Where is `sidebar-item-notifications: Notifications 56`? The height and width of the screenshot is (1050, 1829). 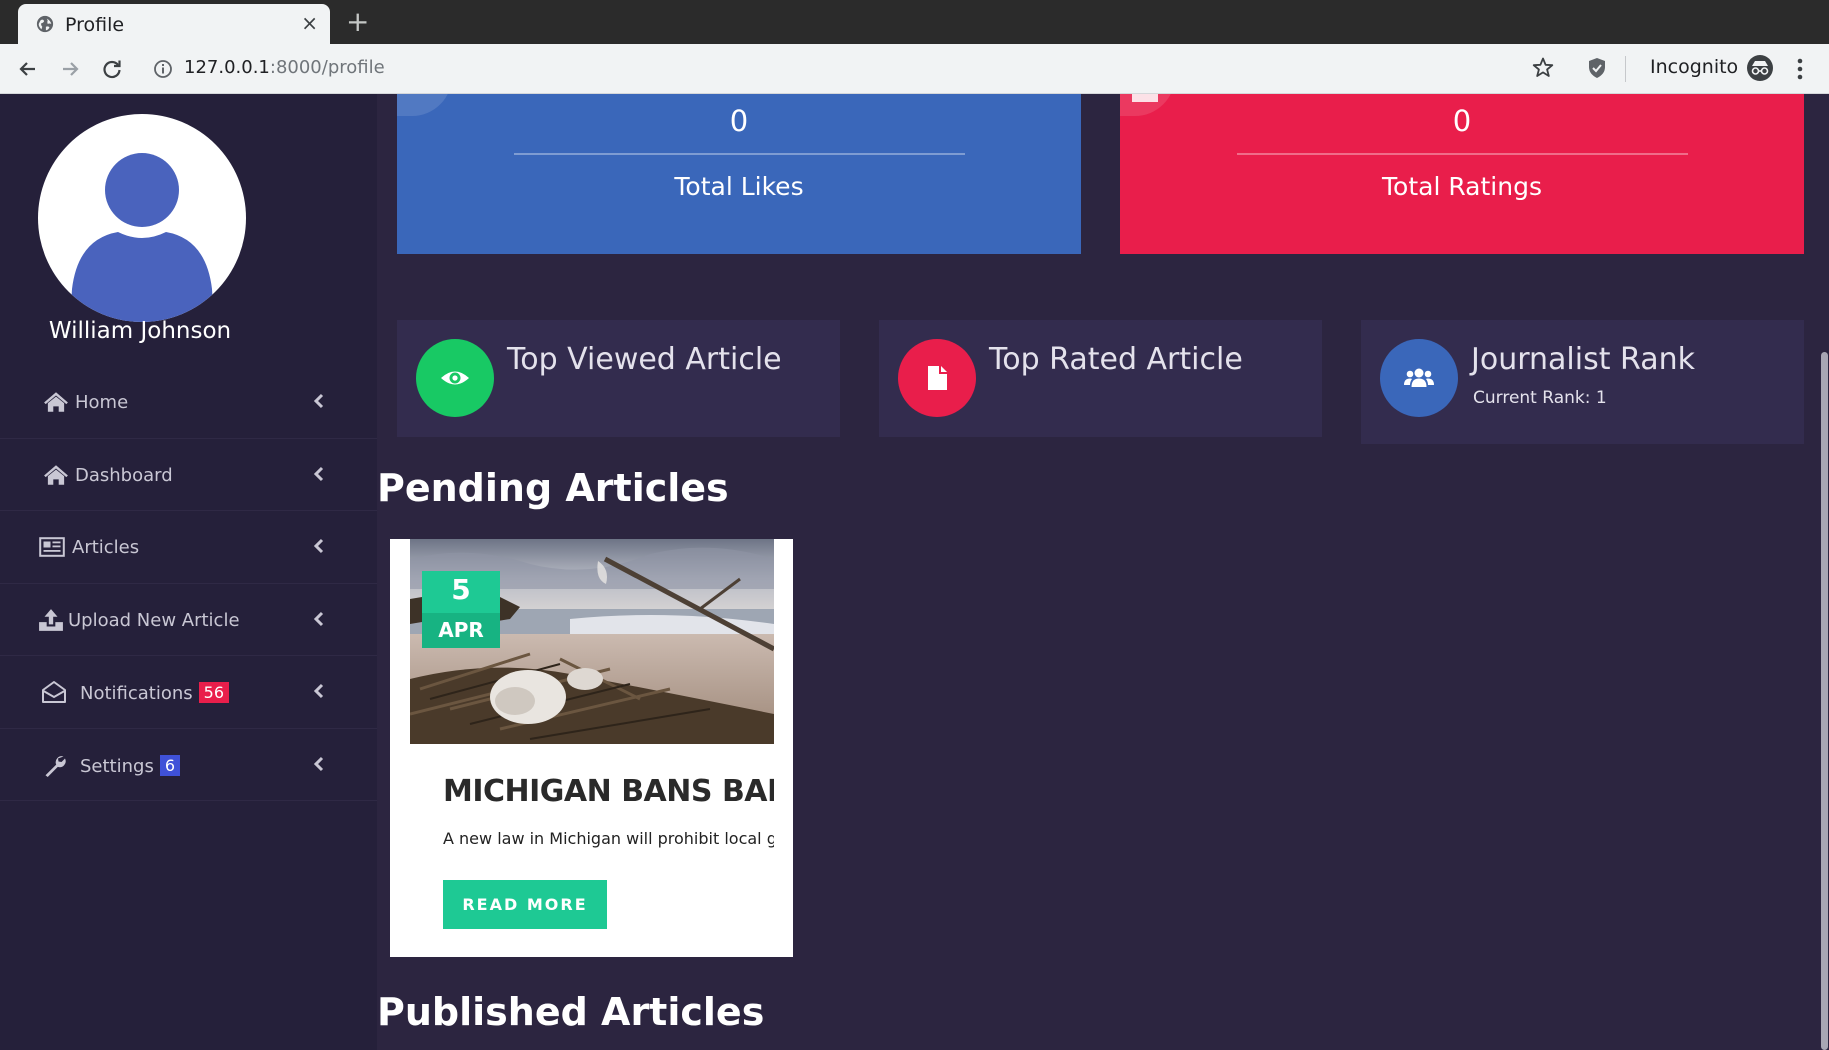 sidebar-item-notifications: Notifications 56 is located at coordinates (188, 692).